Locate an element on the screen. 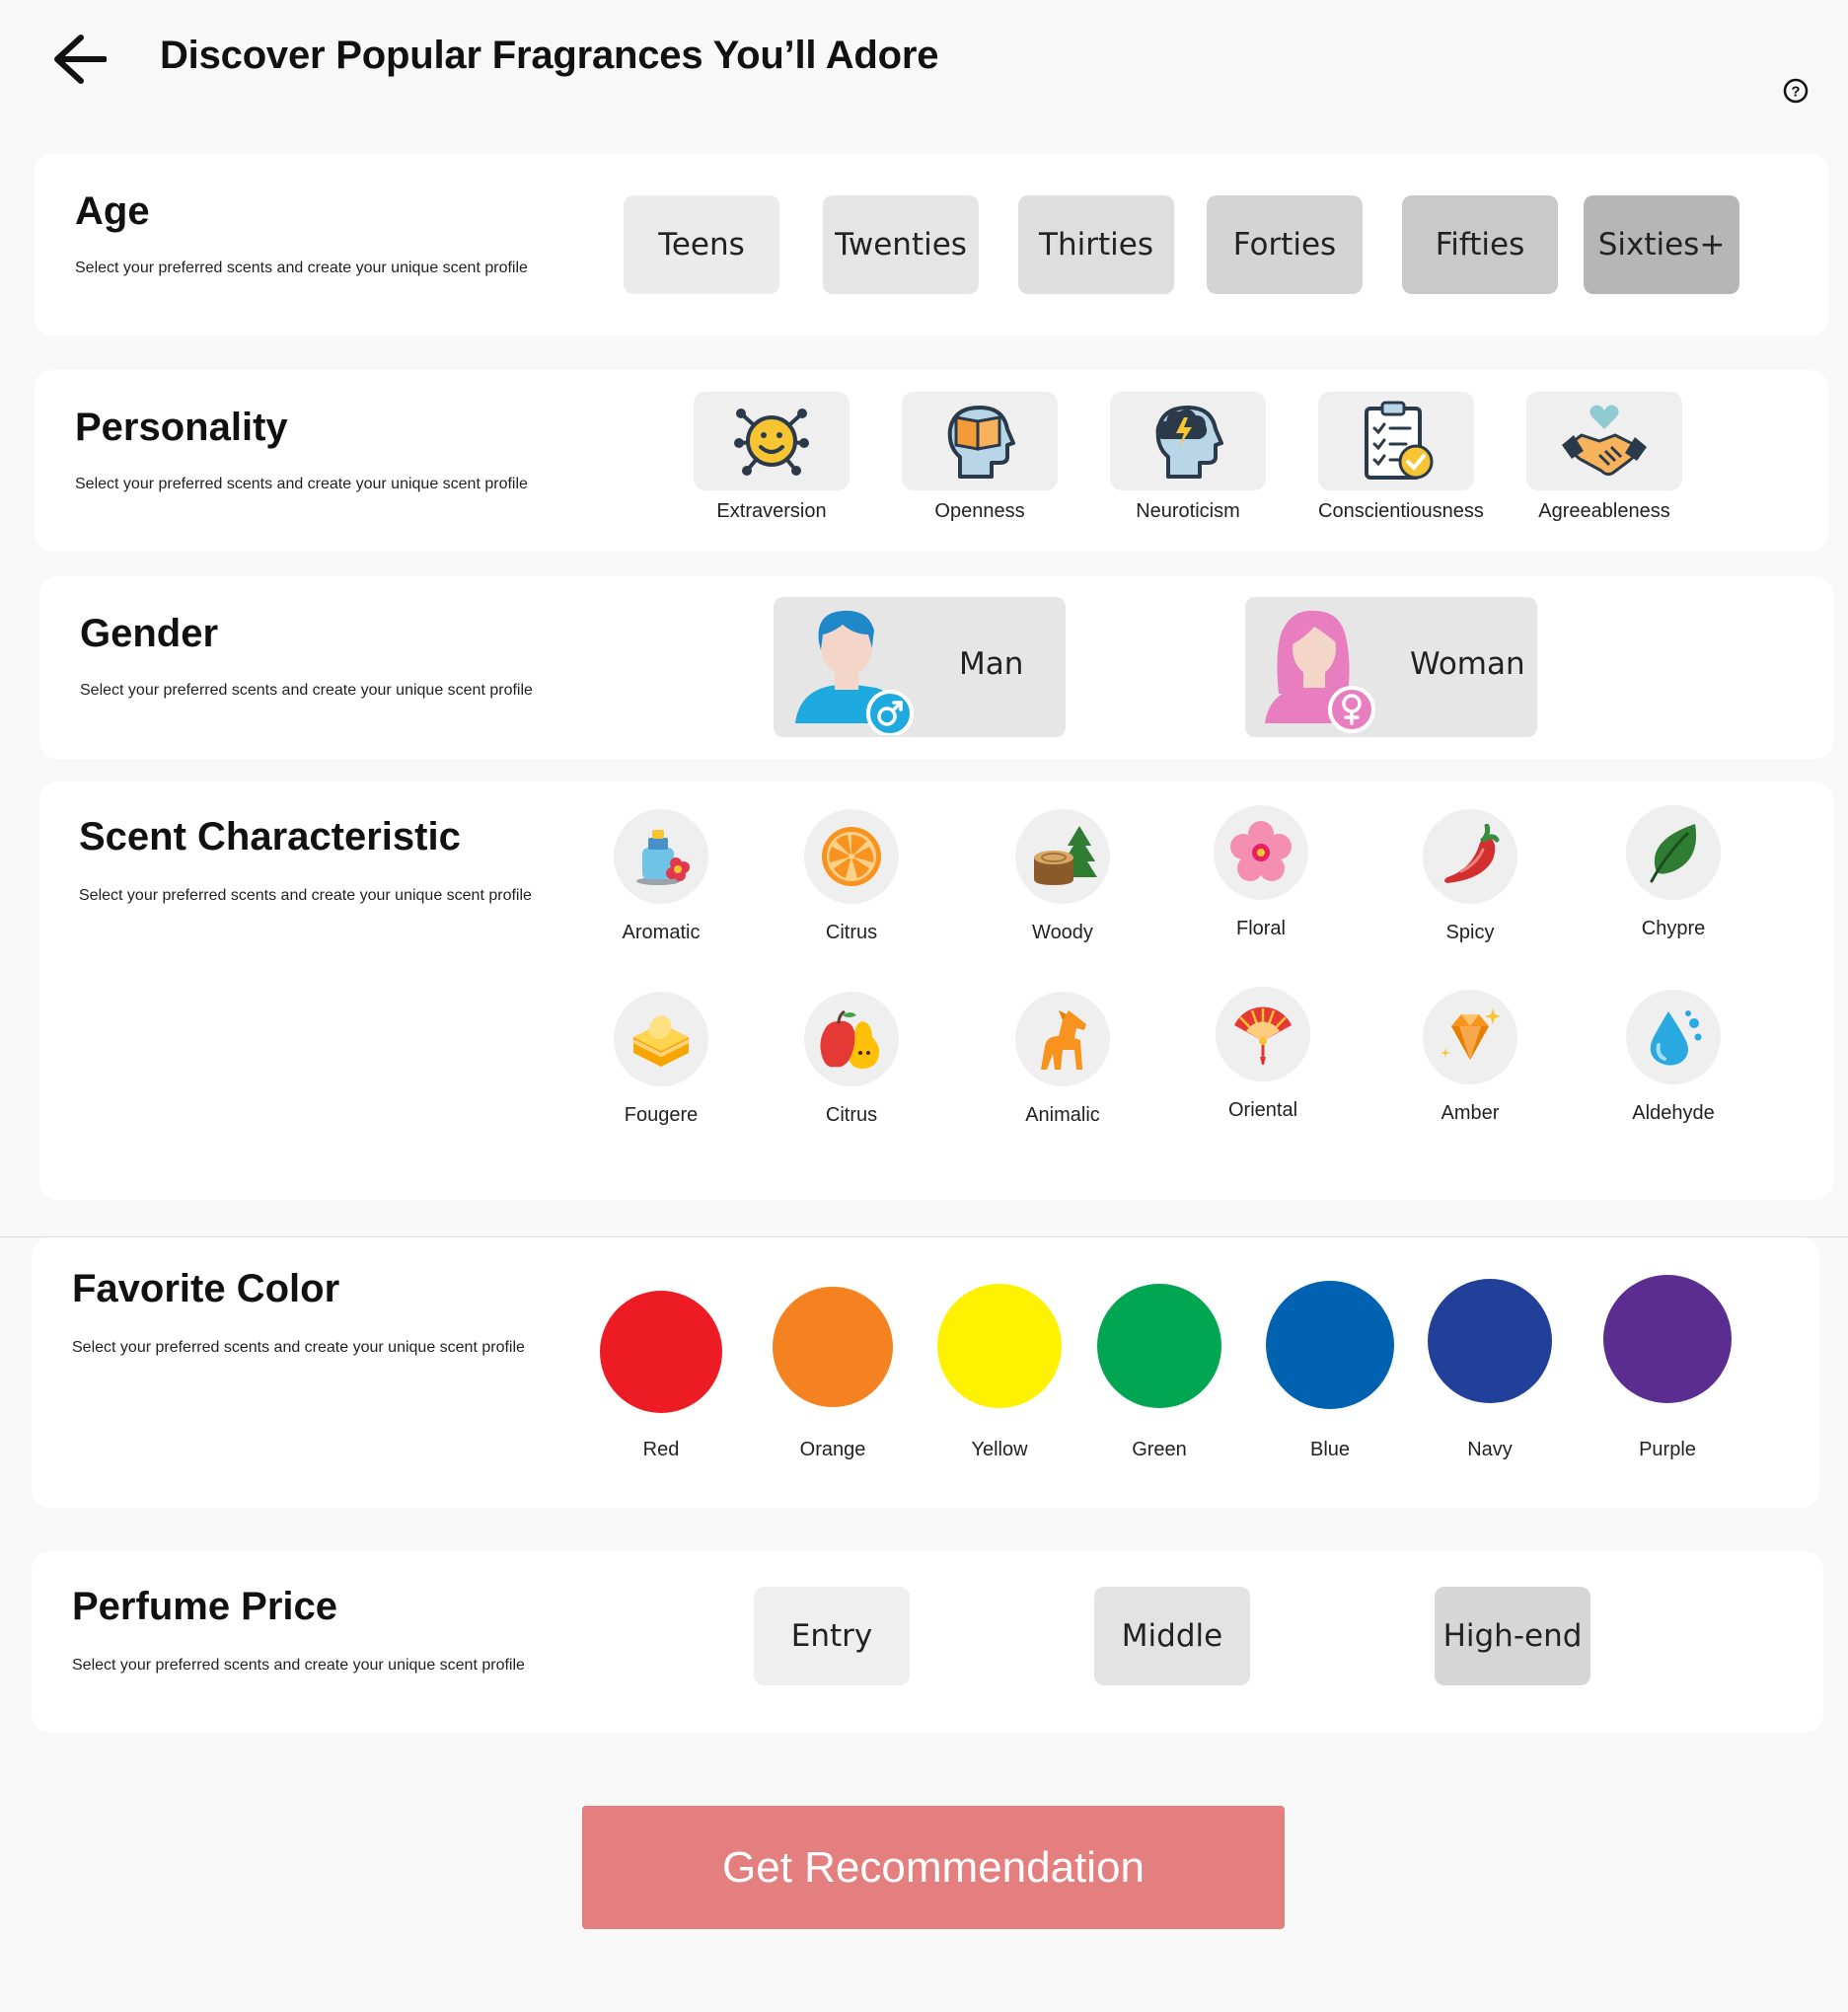 Image resolution: width=1848 pixels, height=2012 pixels. perfume-bottle-icon is located at coordinates (663, 857).